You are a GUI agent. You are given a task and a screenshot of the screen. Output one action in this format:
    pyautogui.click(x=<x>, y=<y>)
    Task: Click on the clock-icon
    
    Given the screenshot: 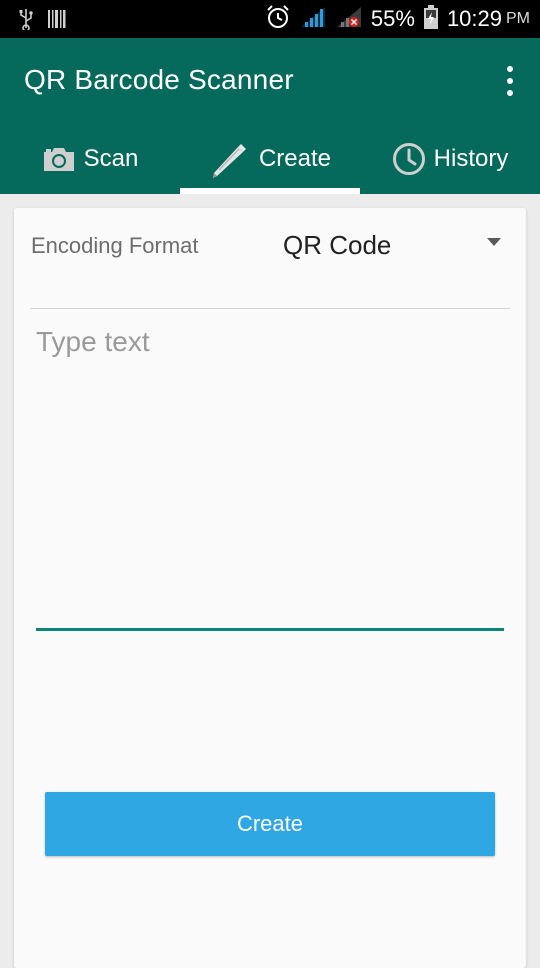 What is the action you would take?
    pyautogui.click(x=409, y=159)
    